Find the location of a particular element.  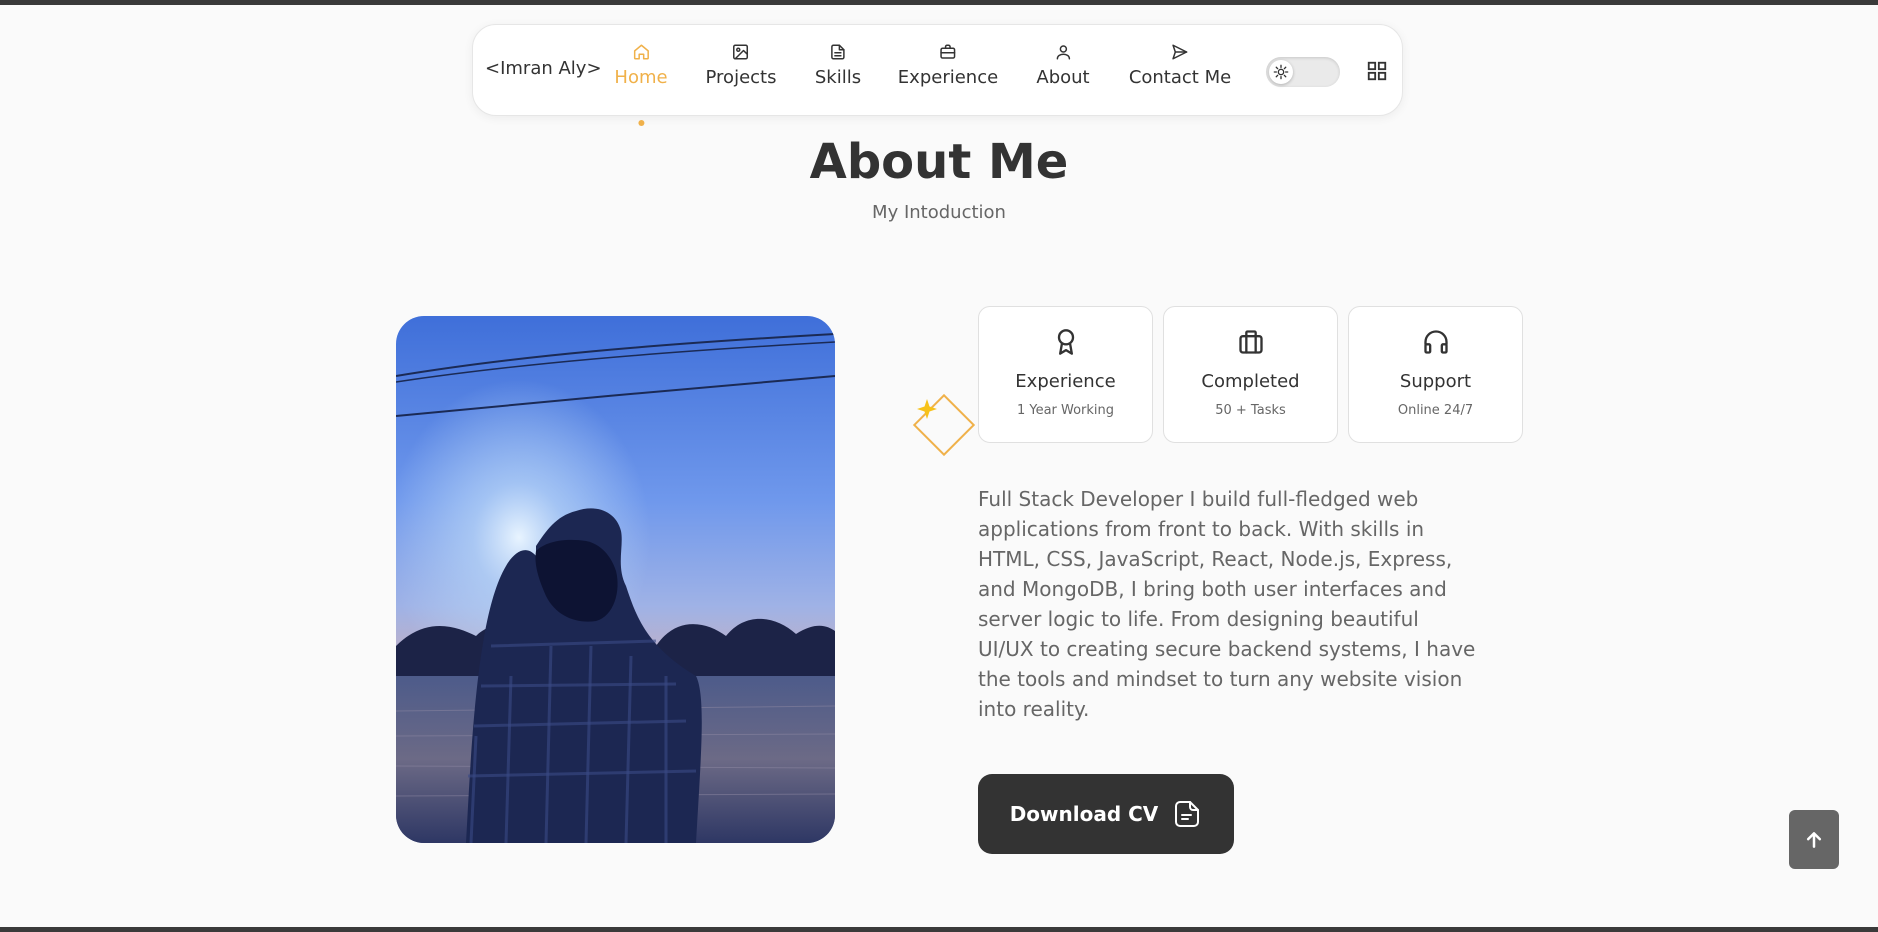

nav-item-experience: Experience is located at coordinates (948, 73).